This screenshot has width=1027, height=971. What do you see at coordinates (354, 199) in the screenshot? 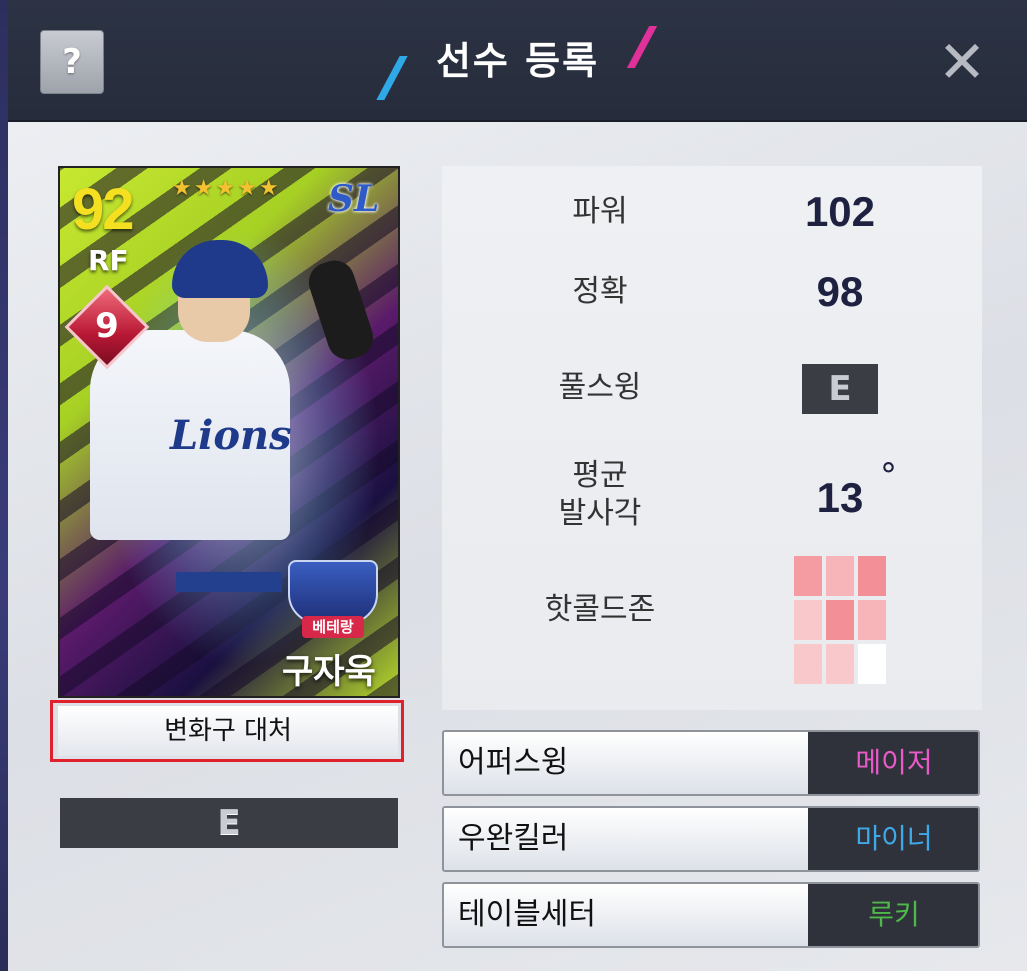
I see `team-logo-icon: SL` at bounding box center [354, 199].